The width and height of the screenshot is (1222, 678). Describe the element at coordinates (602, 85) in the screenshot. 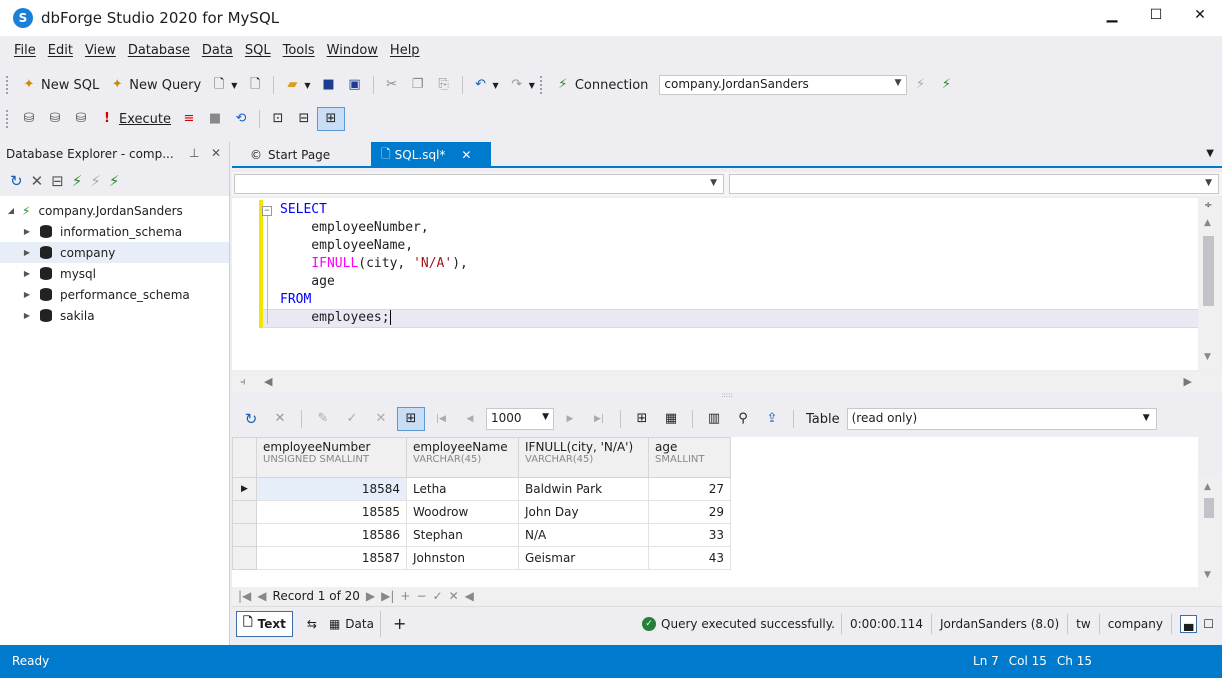

I see `connection-button: ⚡ Connection` at that location.